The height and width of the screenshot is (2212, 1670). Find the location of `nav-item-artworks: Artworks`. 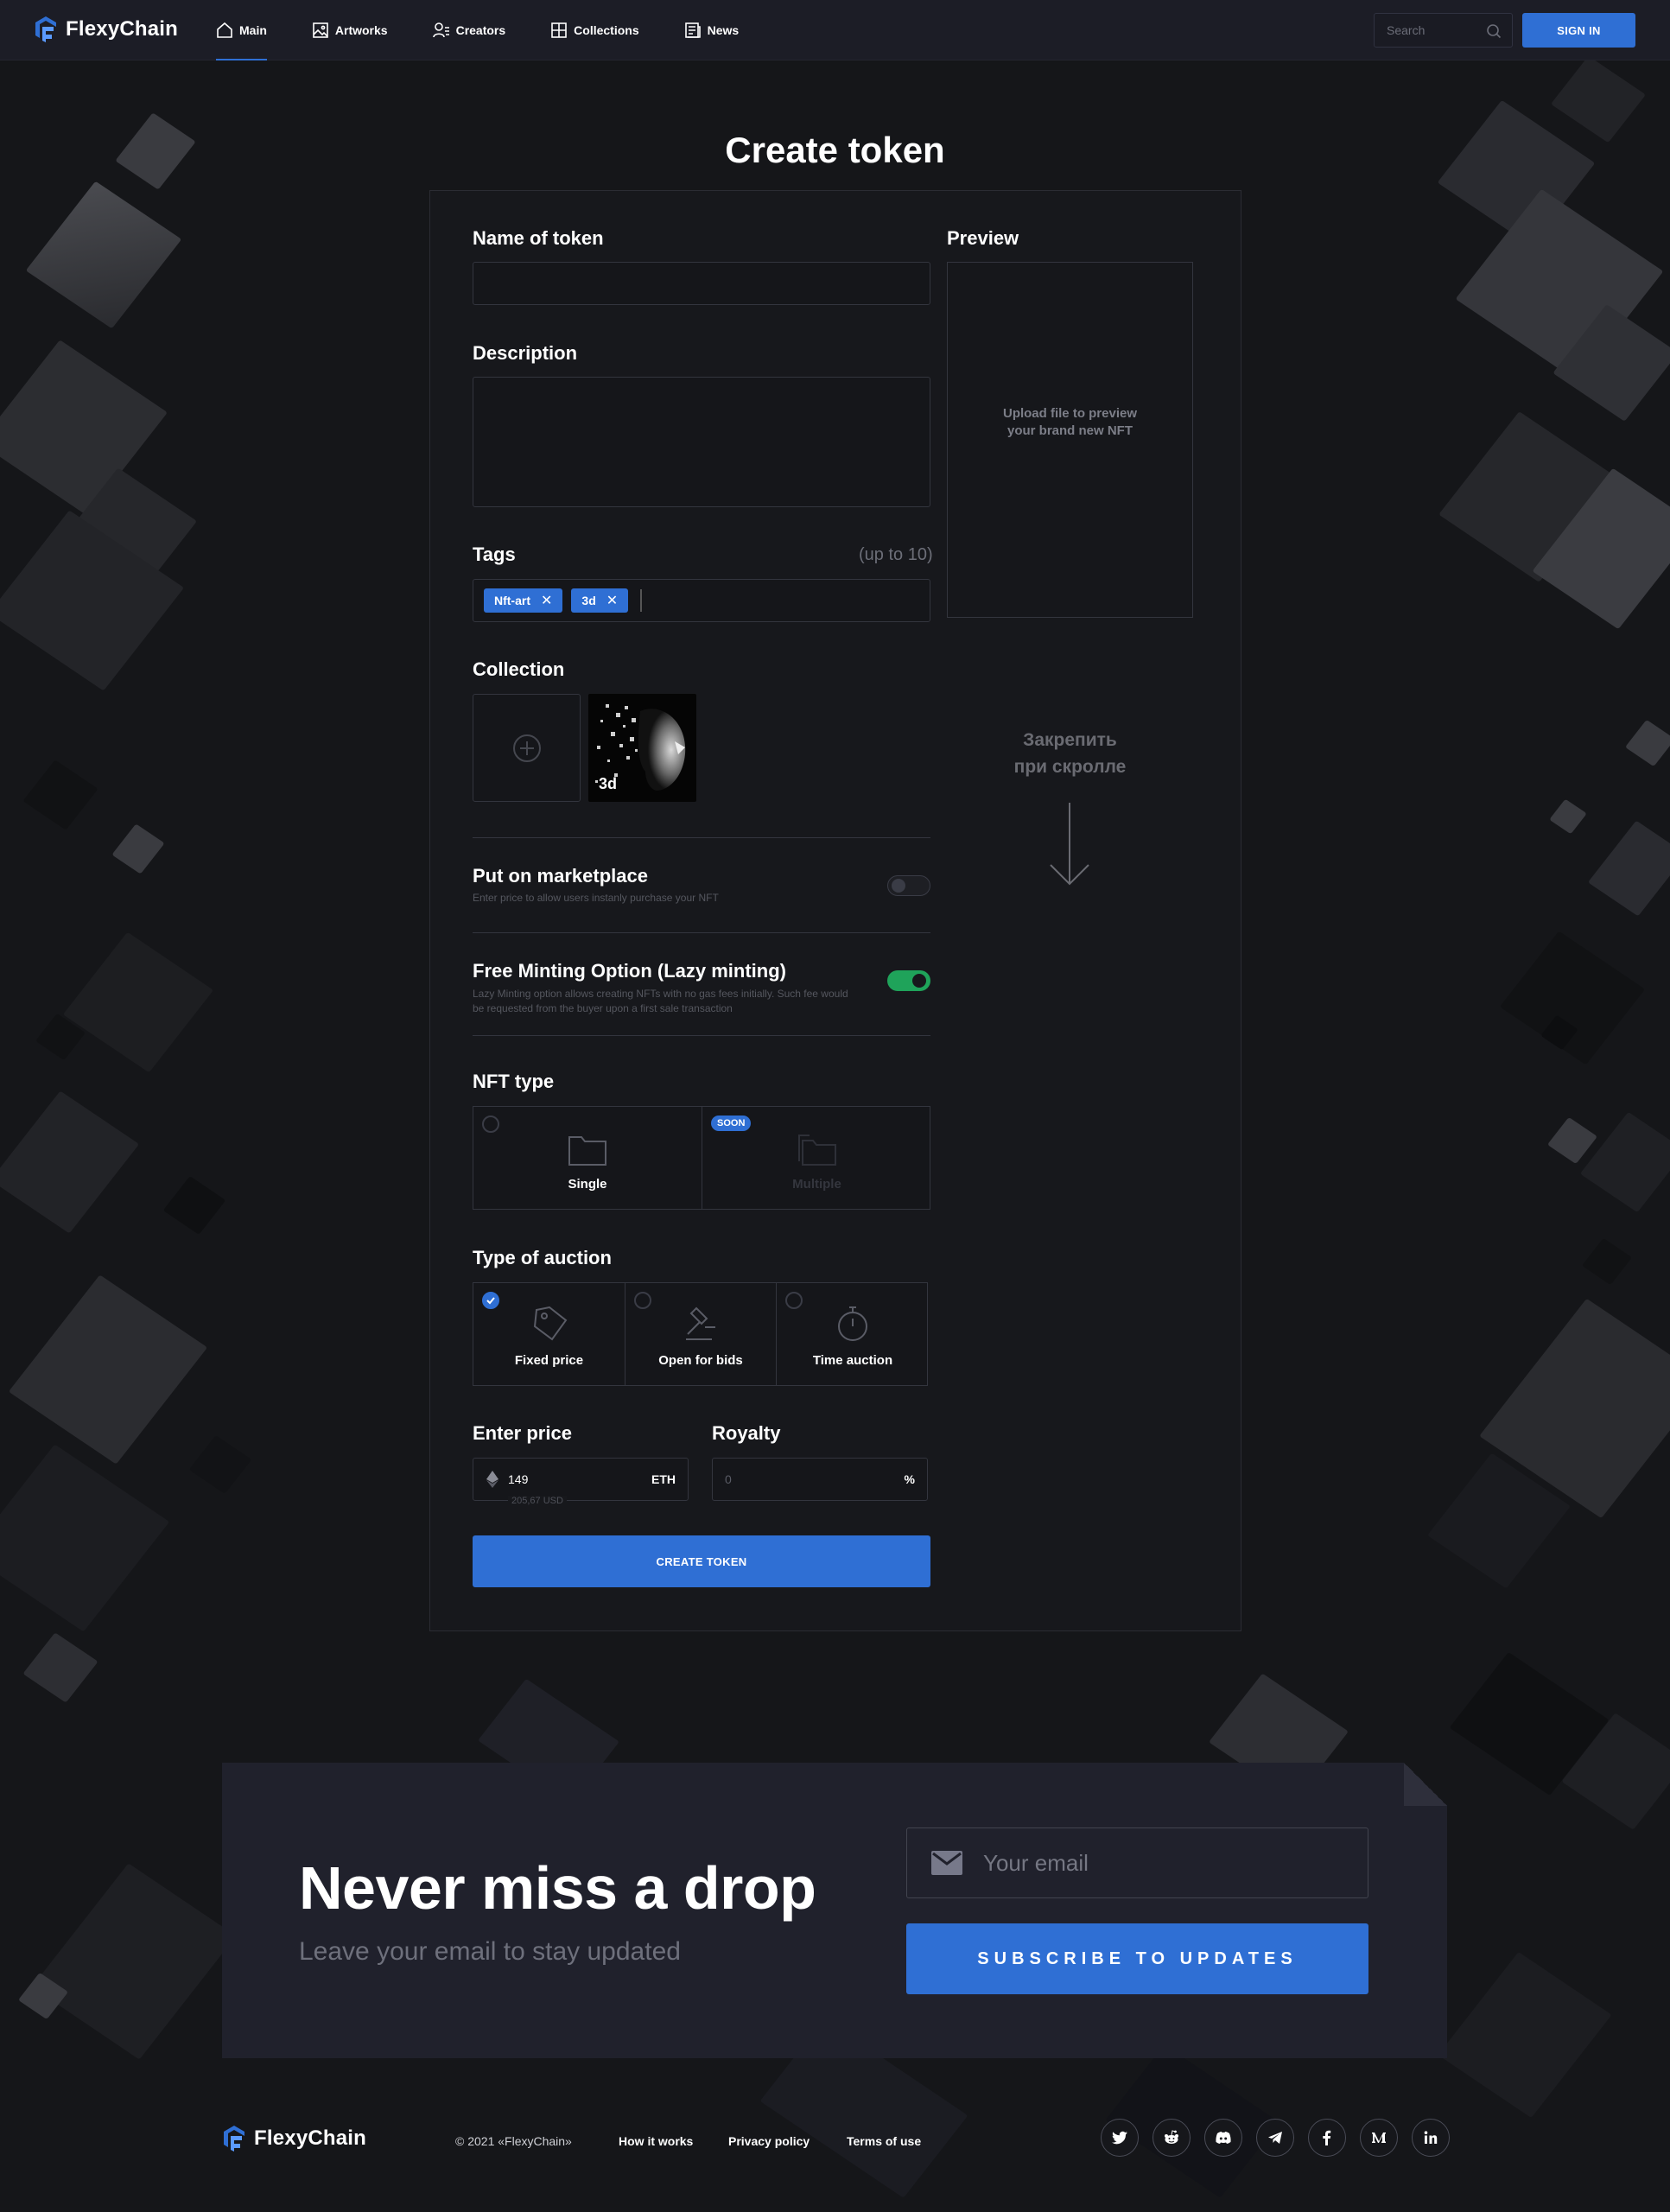

nav-item-artworks: Artworks is located at coordinates (350, 30).